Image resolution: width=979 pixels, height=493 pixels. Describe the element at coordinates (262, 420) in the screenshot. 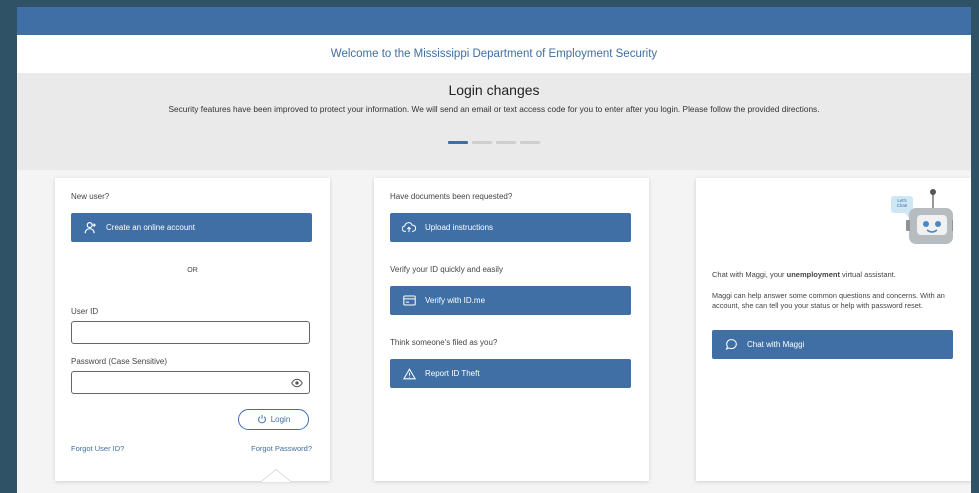

I see `power-icon` at that location.